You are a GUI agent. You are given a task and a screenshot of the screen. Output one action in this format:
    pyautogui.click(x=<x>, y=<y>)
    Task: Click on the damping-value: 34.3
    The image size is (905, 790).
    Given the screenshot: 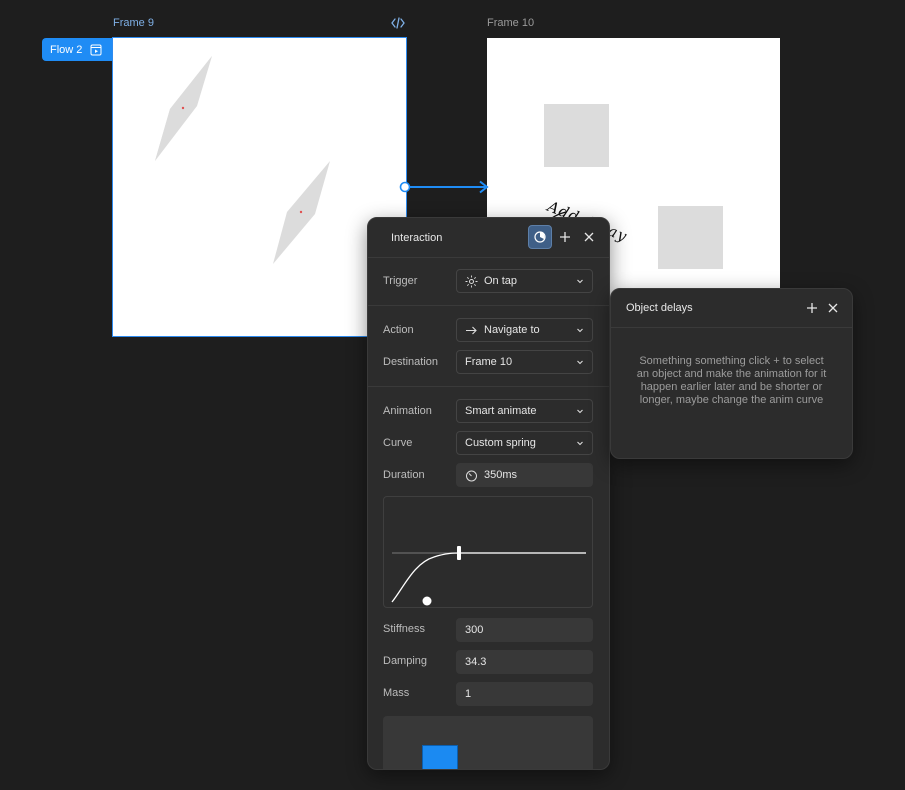 What is the action you would take?
    pyautogui.click(x=476, y=662)
    